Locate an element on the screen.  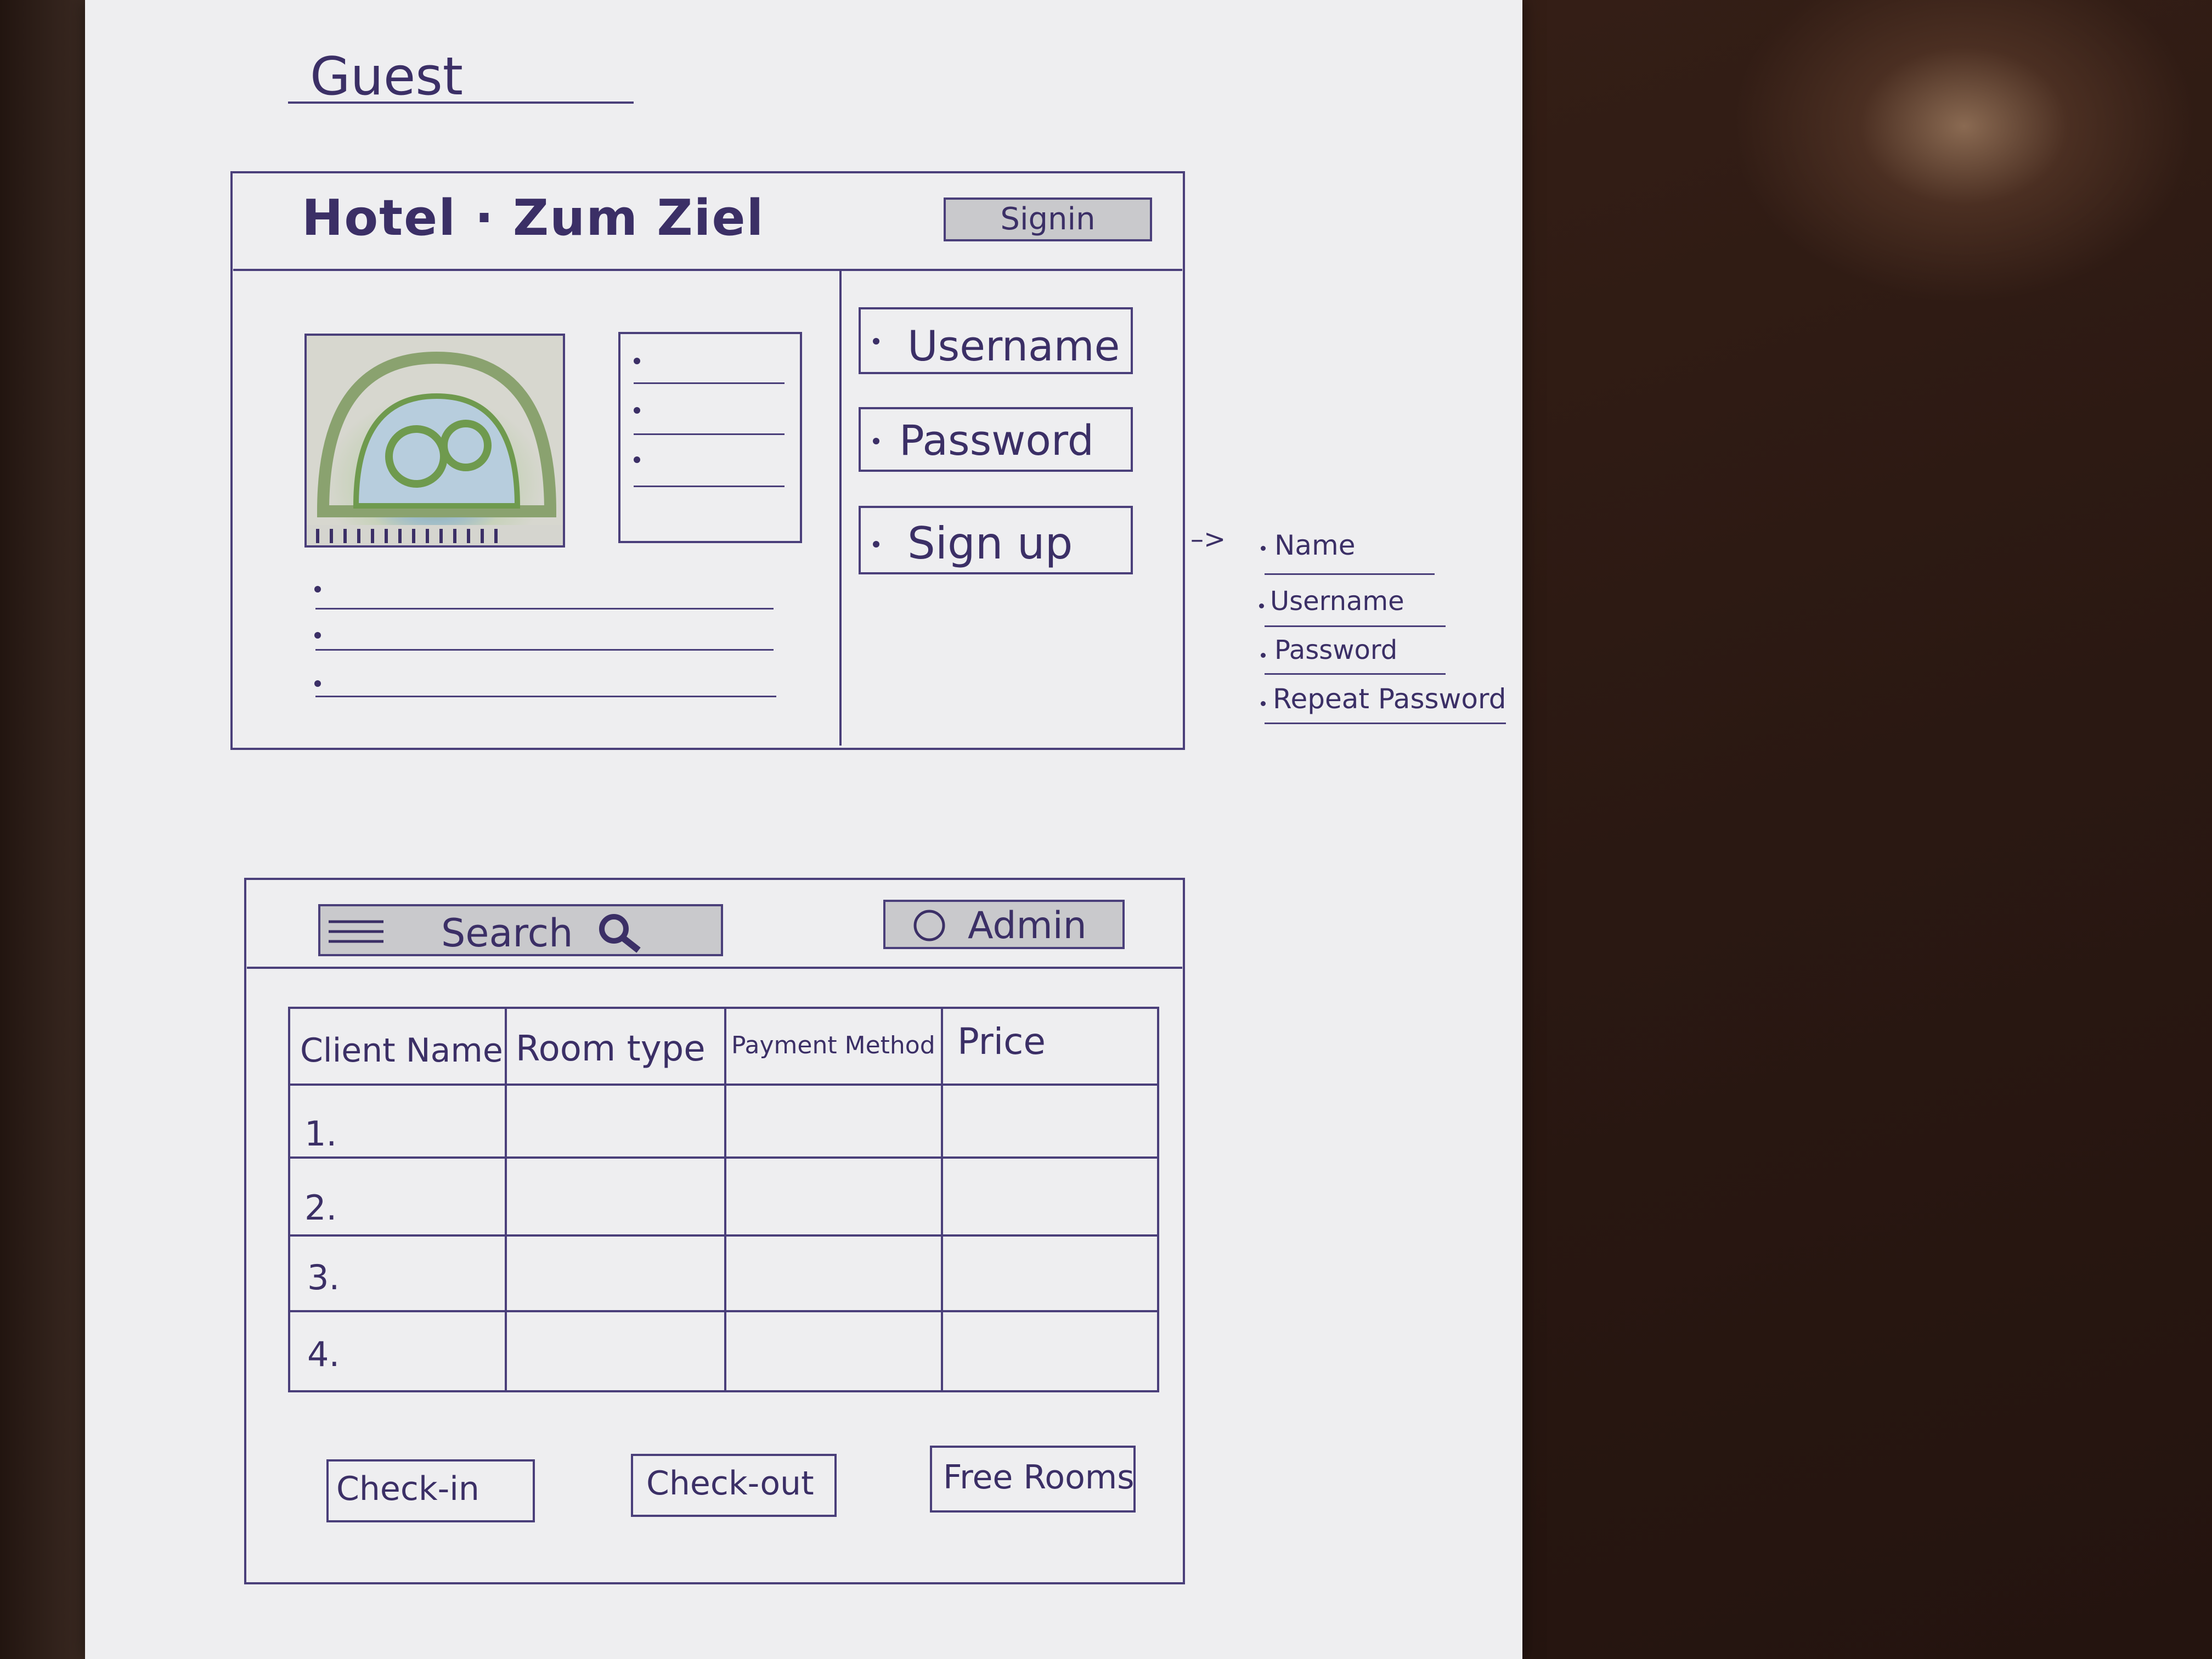
username-field: Username is located at coordinates (996, 340).